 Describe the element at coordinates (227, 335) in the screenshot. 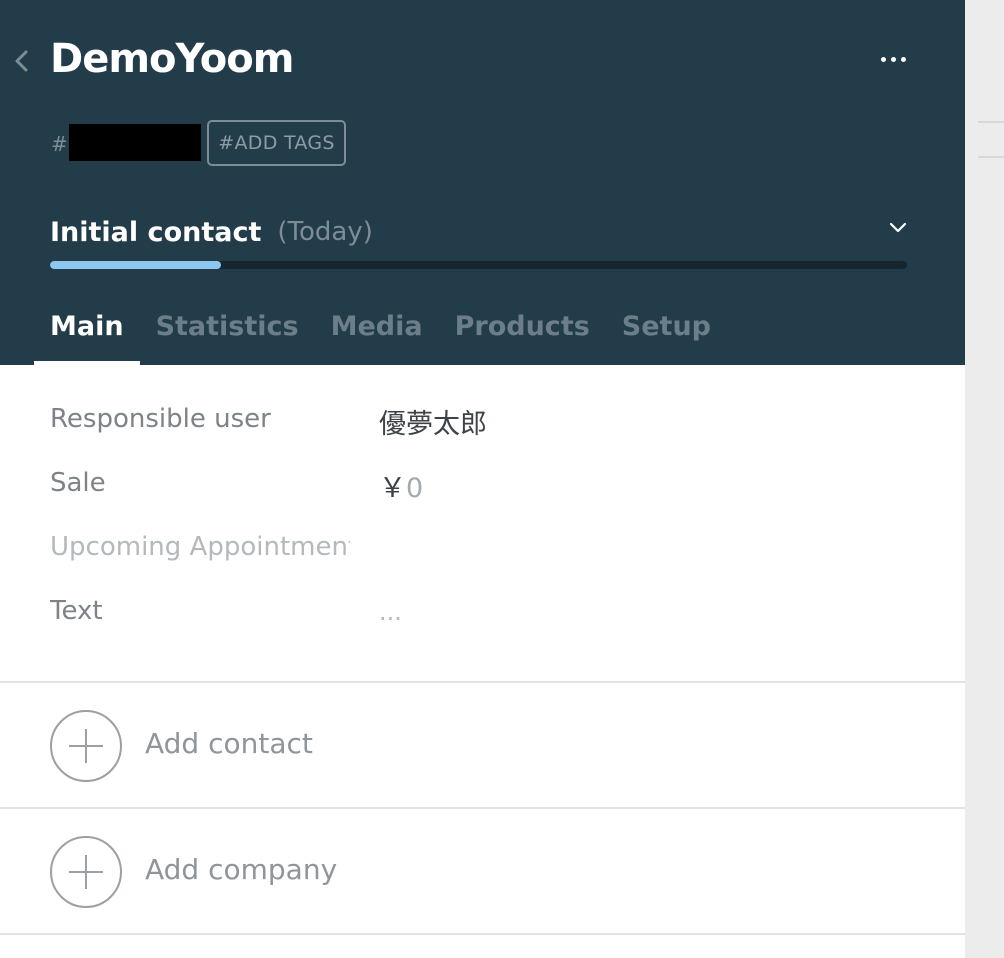

I see `tab-statistics: Statistics` at that location.